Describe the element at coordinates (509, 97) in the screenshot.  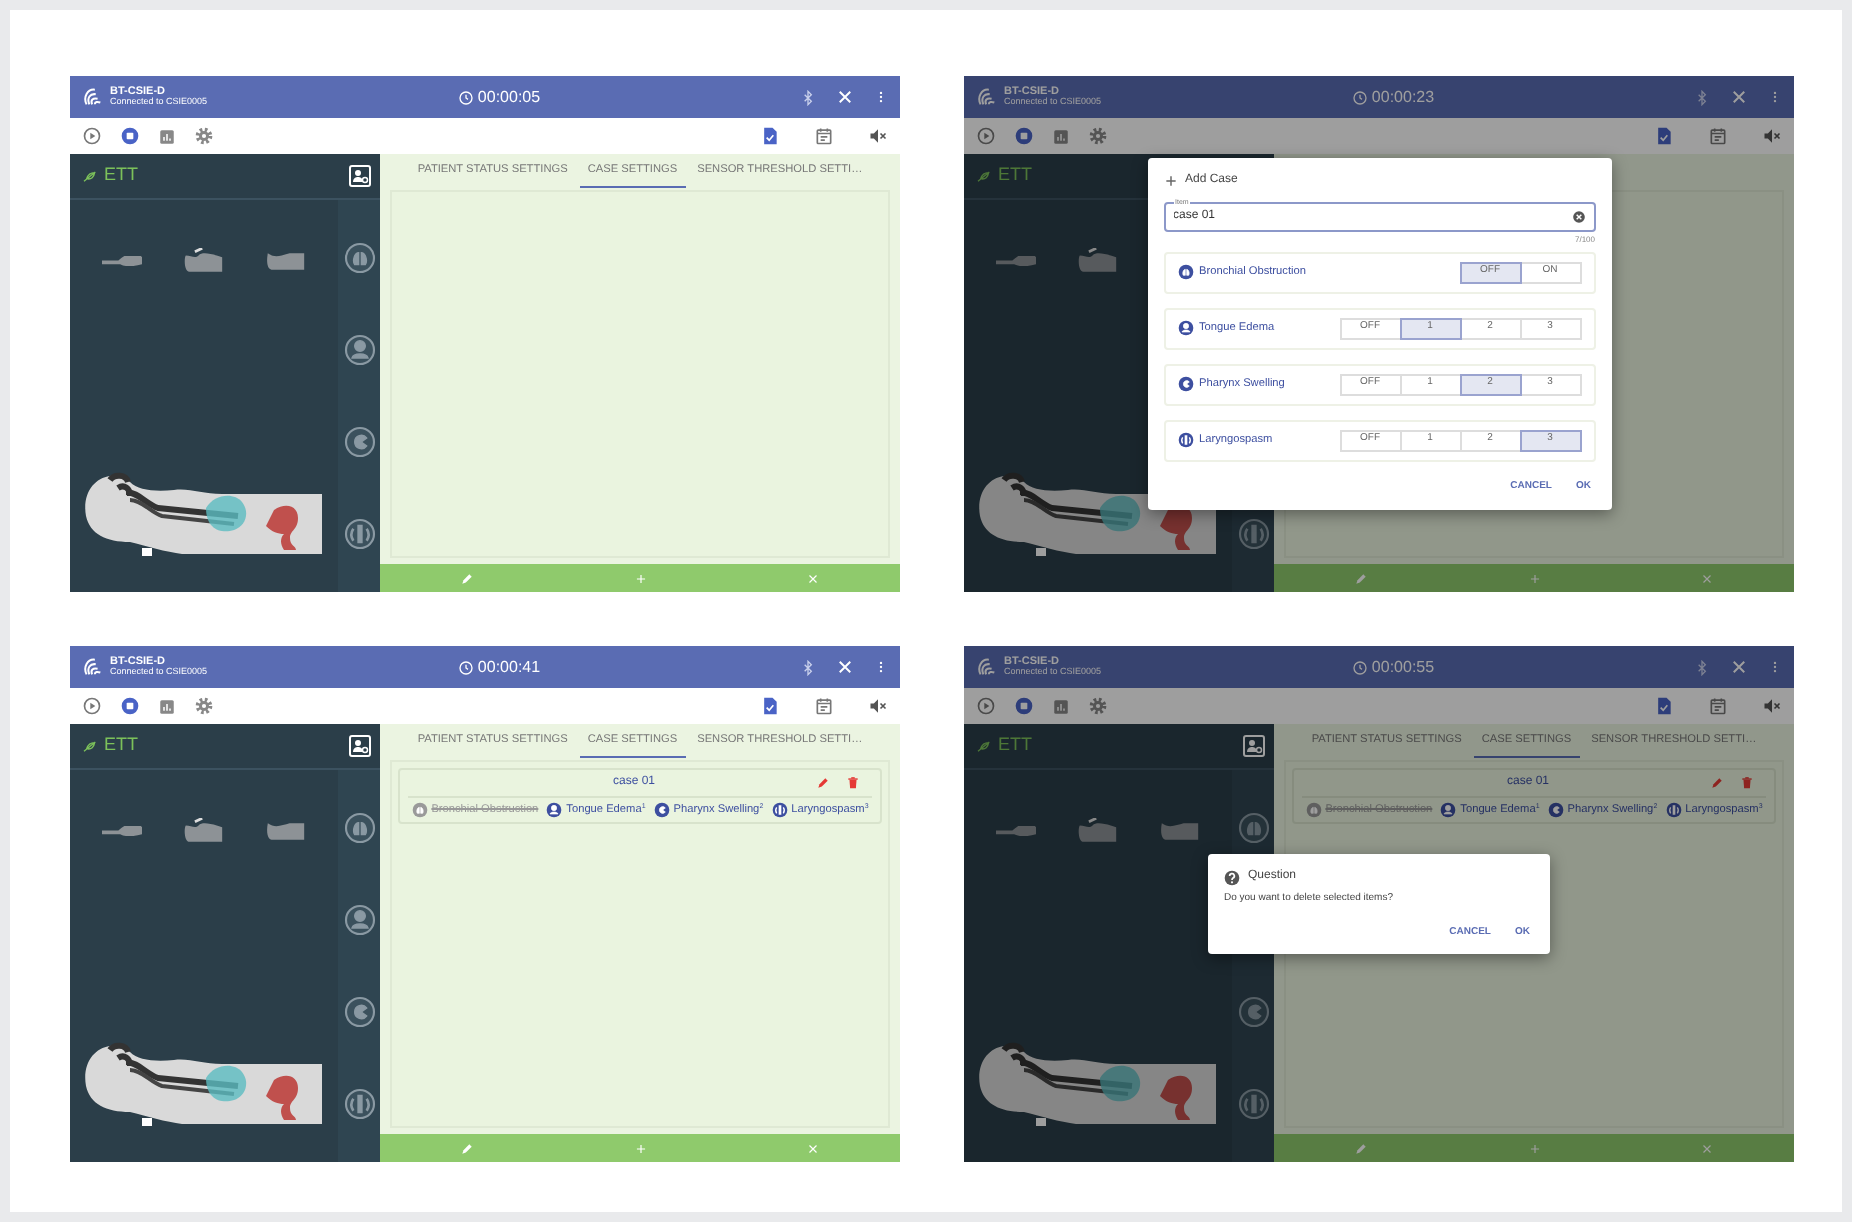
I see `timer: 00:00:05` at that location.